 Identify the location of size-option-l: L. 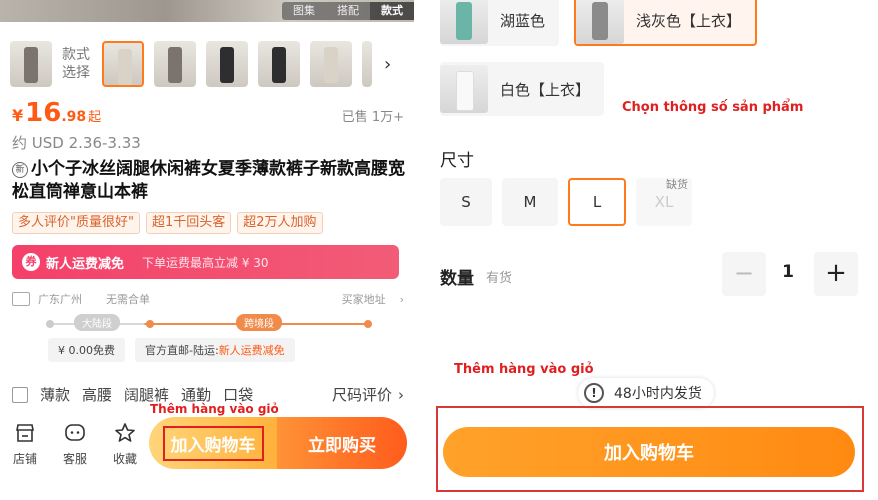
(597, 202).